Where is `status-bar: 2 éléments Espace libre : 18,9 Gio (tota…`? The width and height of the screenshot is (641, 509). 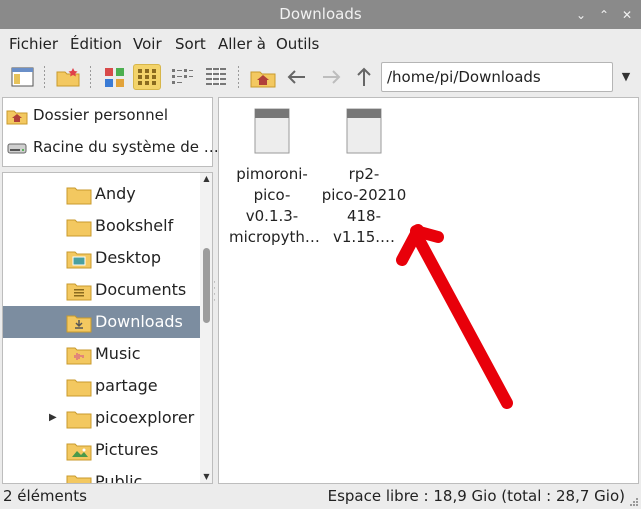
status-bar: 2 éléments Espace libre : 18,9 Gio (tota… is located at coordinates (320, 496).